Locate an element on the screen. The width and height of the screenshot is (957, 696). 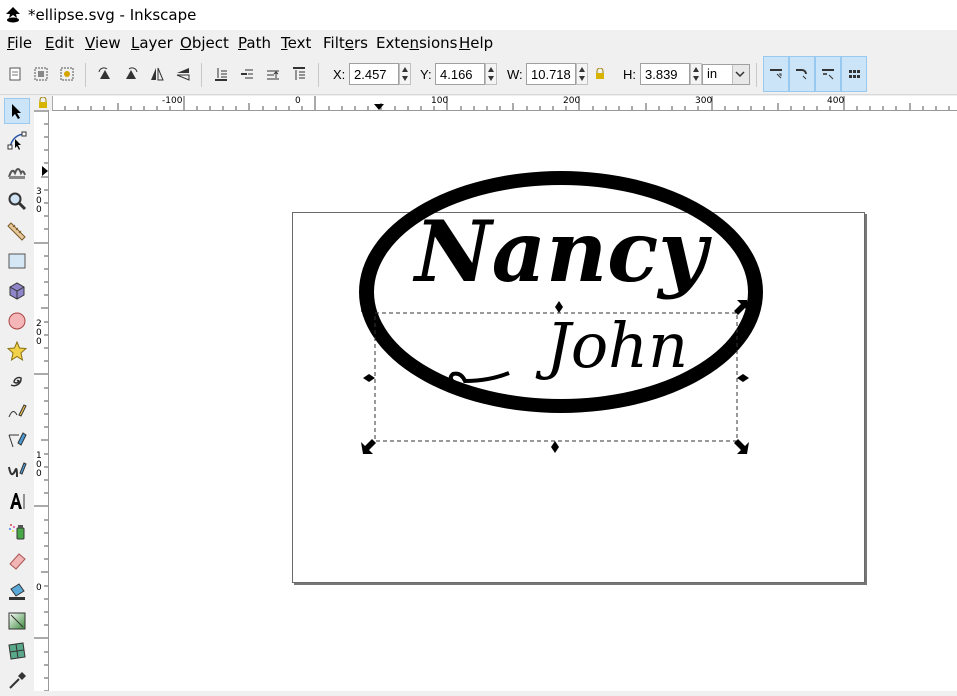
transform-gradients-icon is located at coordinates (828, 74).